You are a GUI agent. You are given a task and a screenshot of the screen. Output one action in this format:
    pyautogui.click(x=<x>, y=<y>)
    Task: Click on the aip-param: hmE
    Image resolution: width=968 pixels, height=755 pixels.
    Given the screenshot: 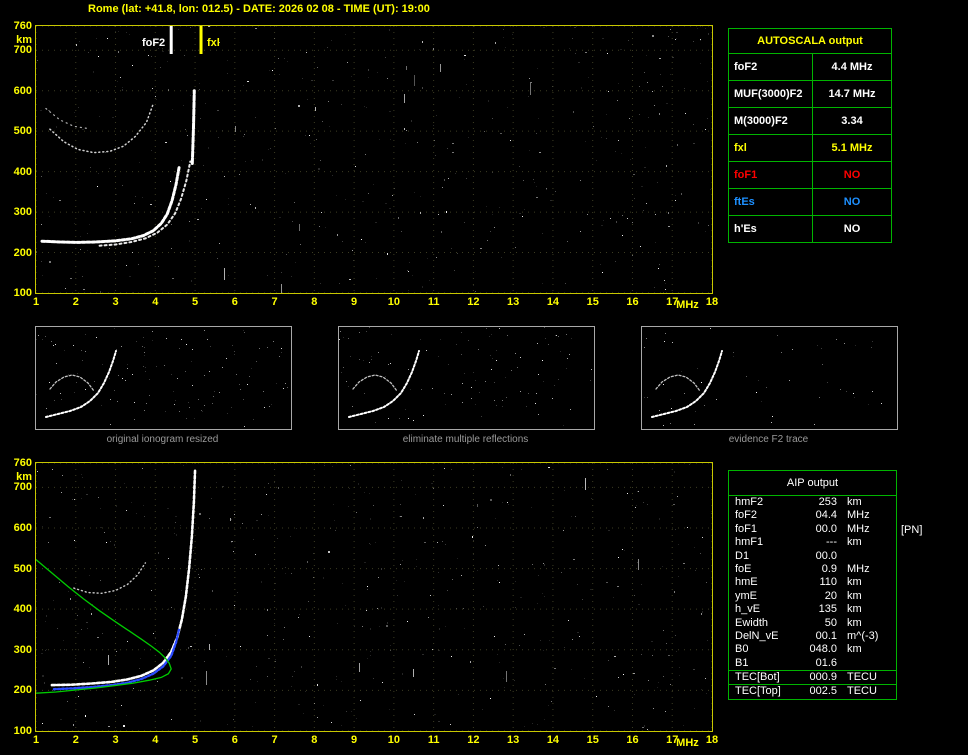 What is the action you would take?
    pyautogui.click(x=746, y=582)
    